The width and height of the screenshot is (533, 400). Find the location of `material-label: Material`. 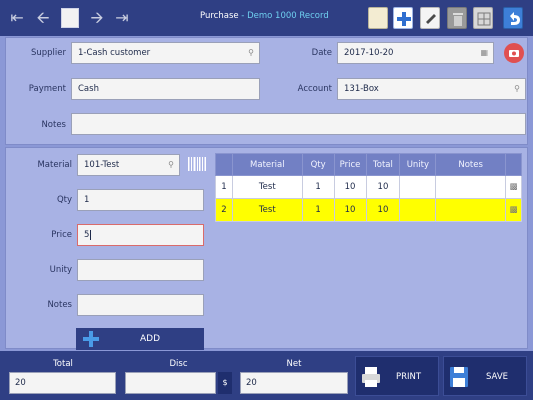

material-label: Material is located at coordinates (54, 165).